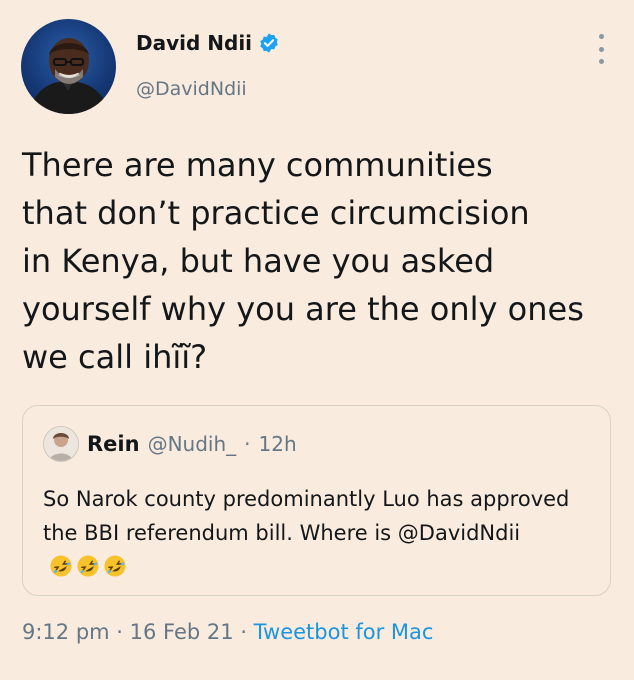 The image size is (634, 680). I want to click on author-display-name: David Ndii, so click(194, 43).